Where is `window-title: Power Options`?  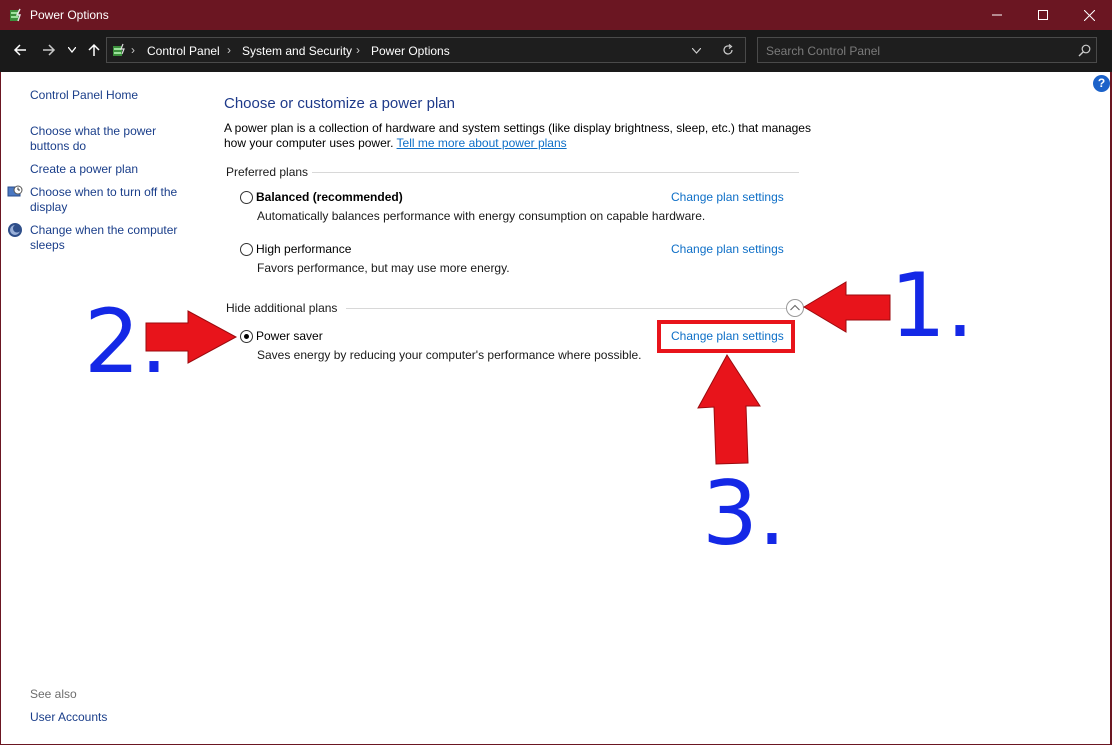
window-title: Power Options is located at coordinates (69, 15).